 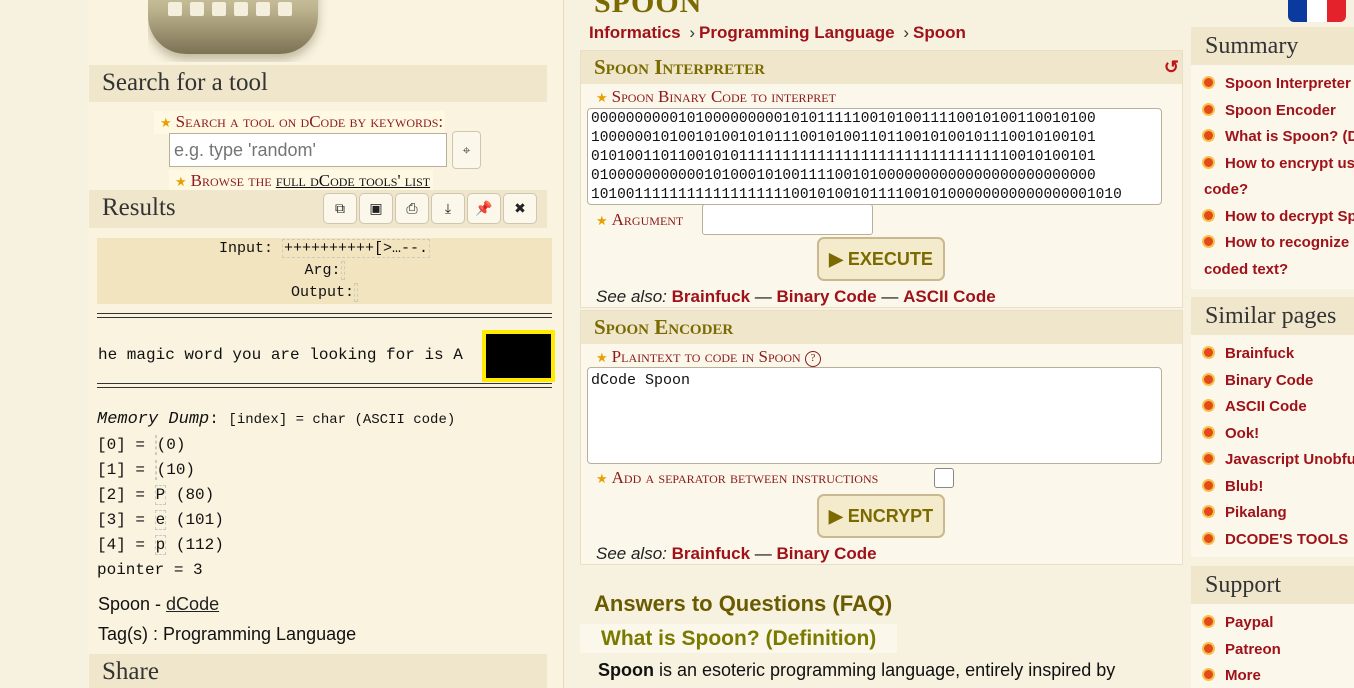 I want to click on support-title: Support, so click(x=1272, y=585).